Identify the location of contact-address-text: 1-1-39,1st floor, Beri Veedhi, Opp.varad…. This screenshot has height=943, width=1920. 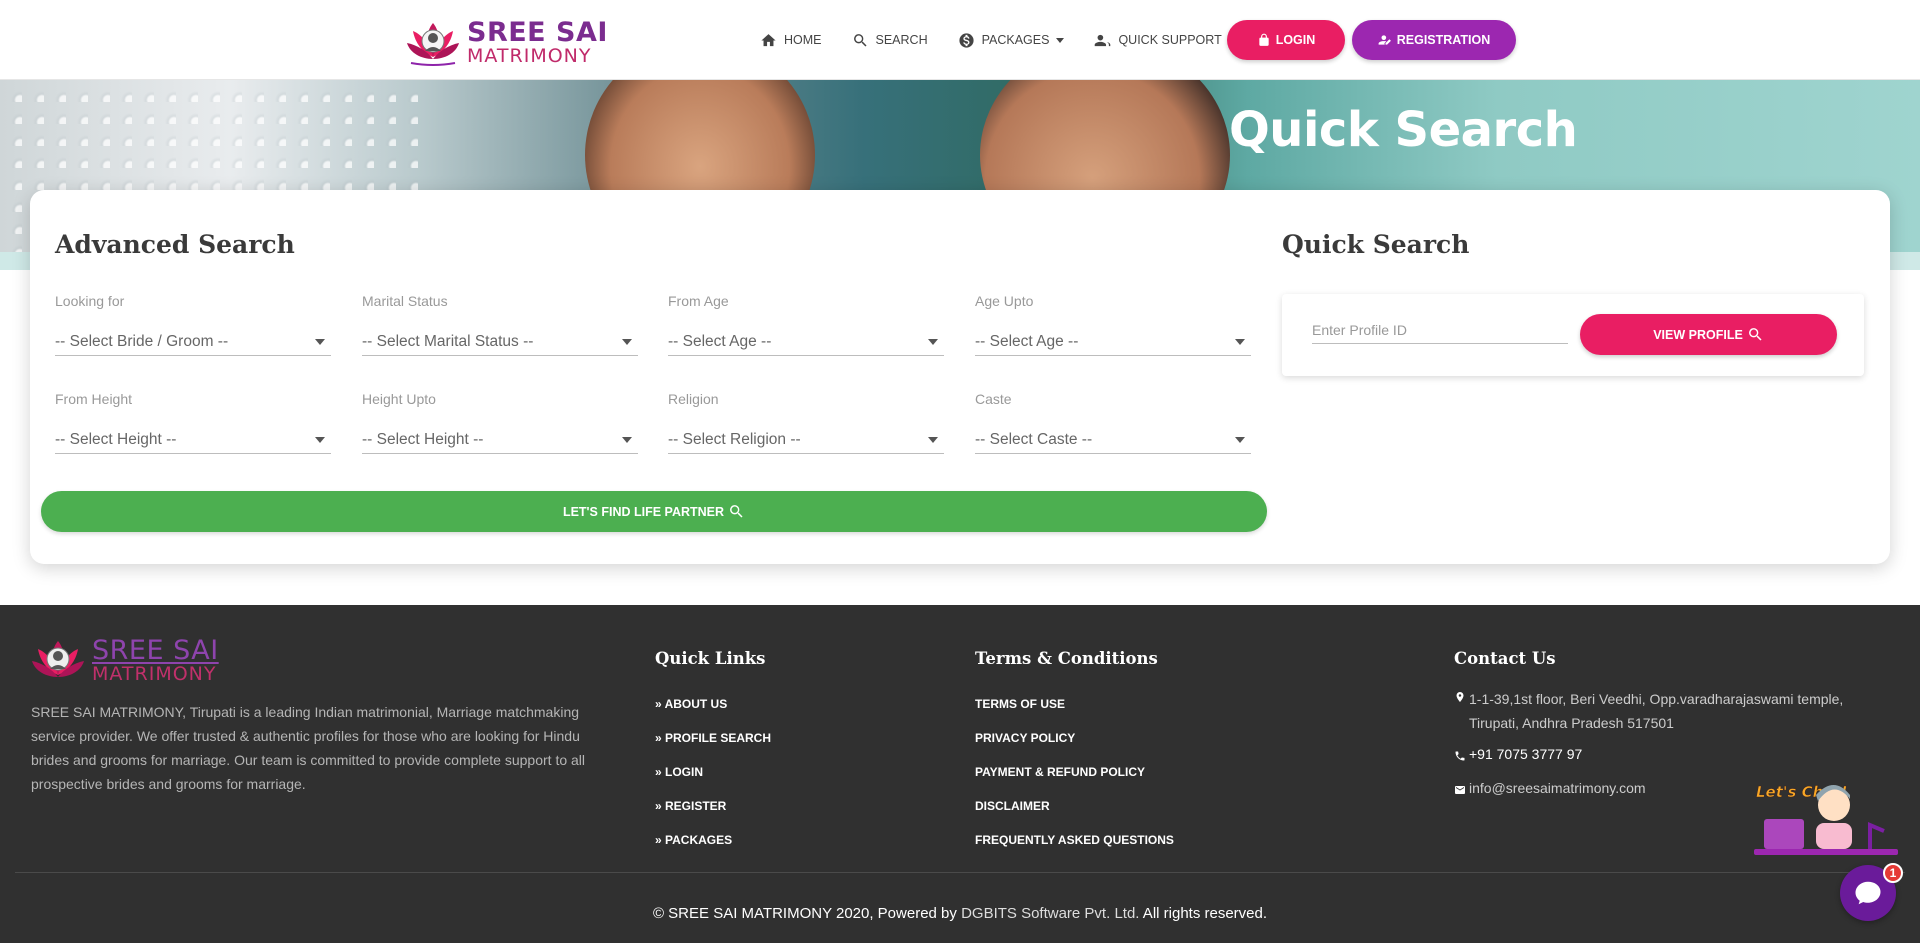
(1656, 711).